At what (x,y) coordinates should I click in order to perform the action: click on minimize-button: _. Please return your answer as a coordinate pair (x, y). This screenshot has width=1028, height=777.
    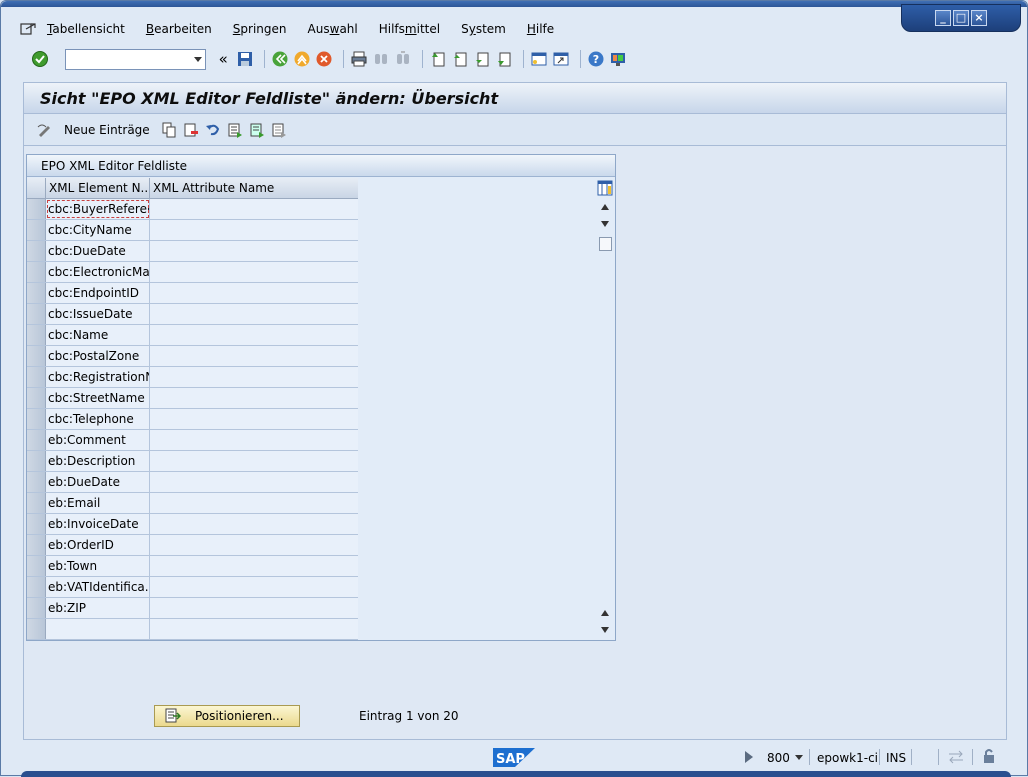
    Looking at the image, I should click on (943, 18).